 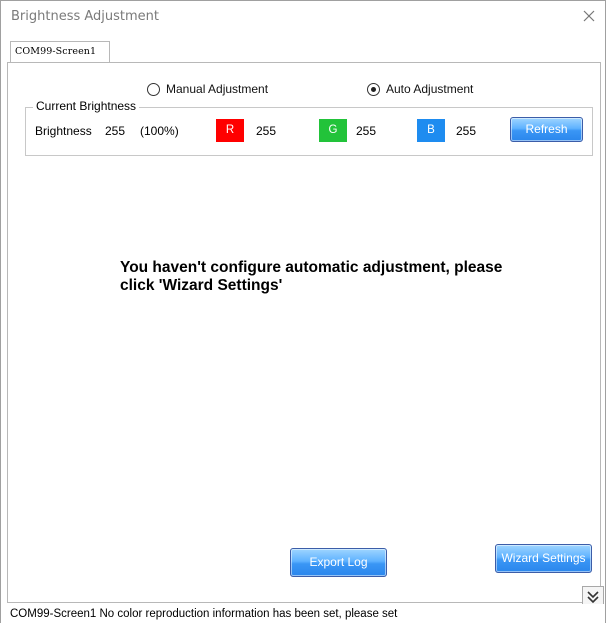 What do you see at coordinates (543, 558) in the screenshot?
I see `wizard-settings-button: Wizard Settings` at bounding box center [543, 558].